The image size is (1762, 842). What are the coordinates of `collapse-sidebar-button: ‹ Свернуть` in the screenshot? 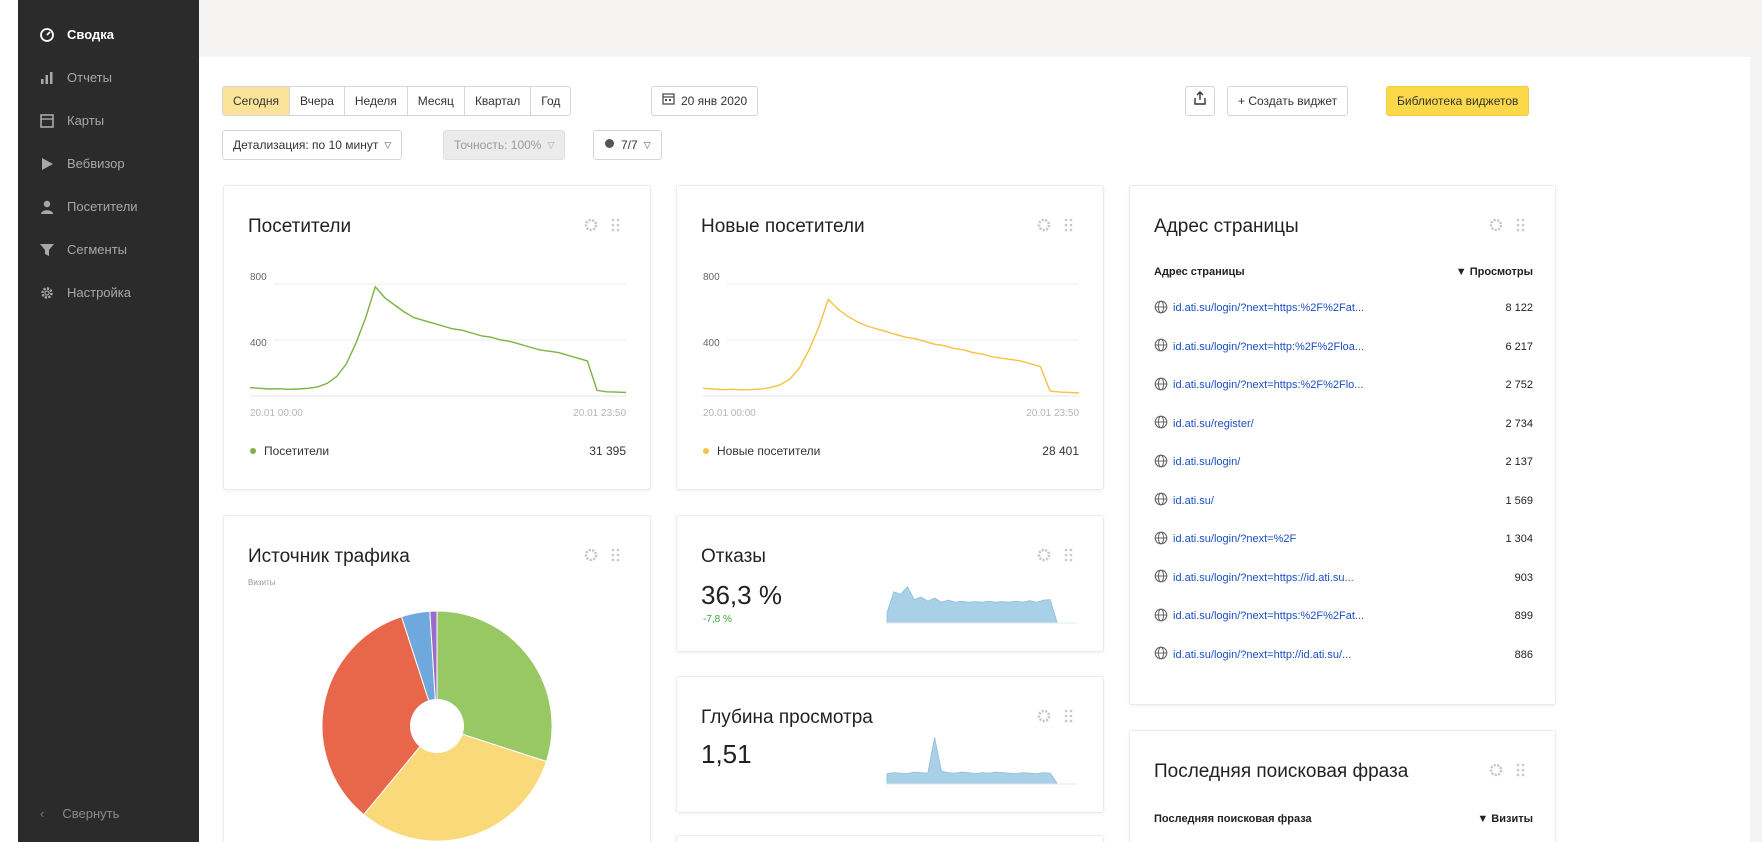 It's located at (108, 813).